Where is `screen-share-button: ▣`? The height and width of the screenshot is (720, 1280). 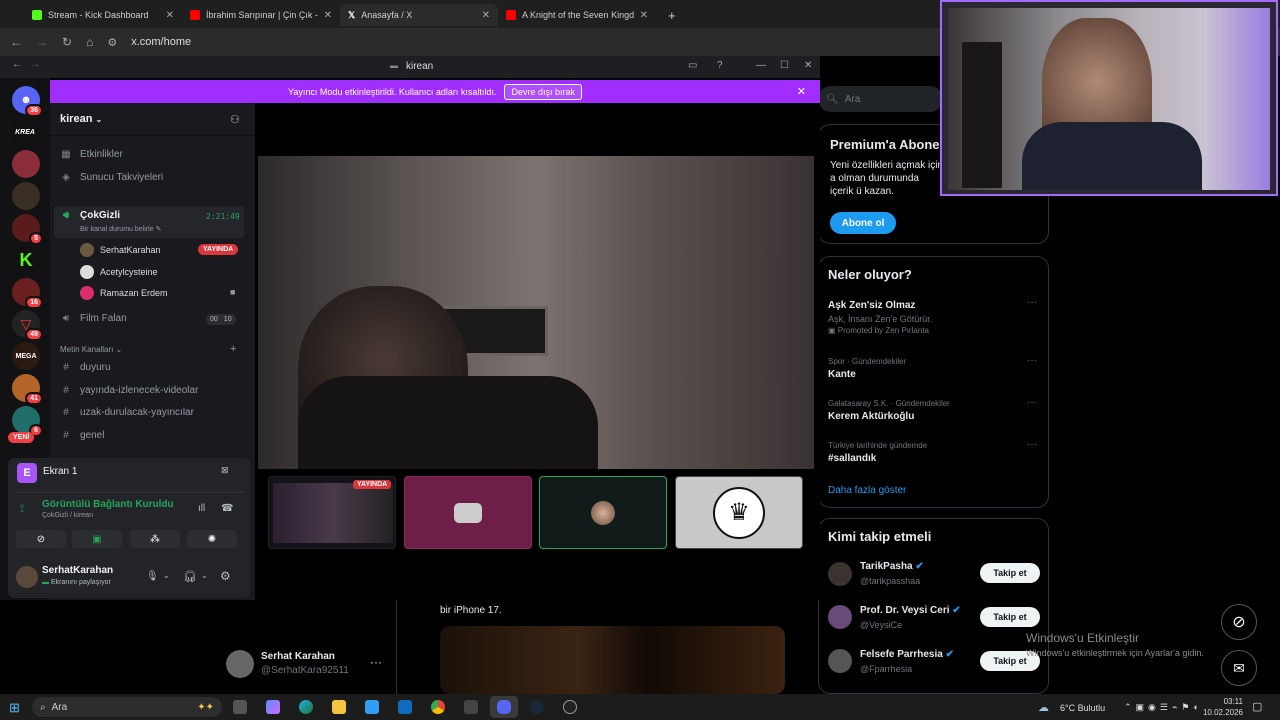
screen-share-button: ▣ is located at coordinates (97, 539).